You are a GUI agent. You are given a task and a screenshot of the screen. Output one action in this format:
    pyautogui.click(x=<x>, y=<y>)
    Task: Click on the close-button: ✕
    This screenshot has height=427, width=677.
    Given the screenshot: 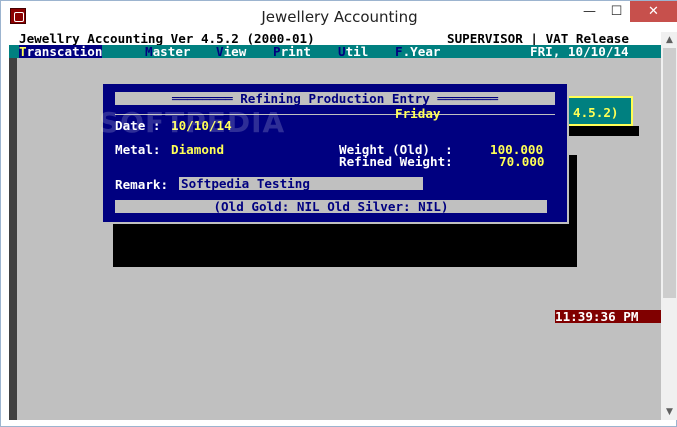 What is the action you would take?
    pyautogui.click(x=653, y=11)
    